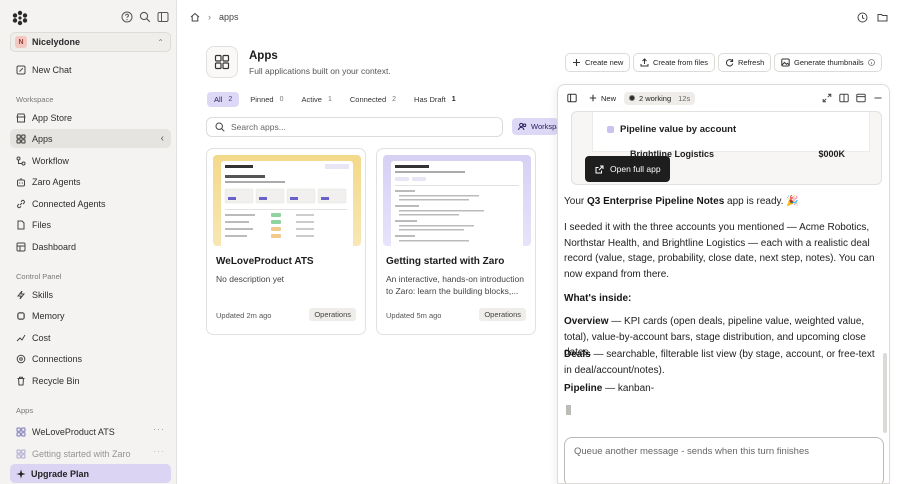 This screenshot has height=484, width=900. Describe the element at coordinates (445, 261) in the screenshot. I see `app-card-title: Getting started with Zaro` at that location.